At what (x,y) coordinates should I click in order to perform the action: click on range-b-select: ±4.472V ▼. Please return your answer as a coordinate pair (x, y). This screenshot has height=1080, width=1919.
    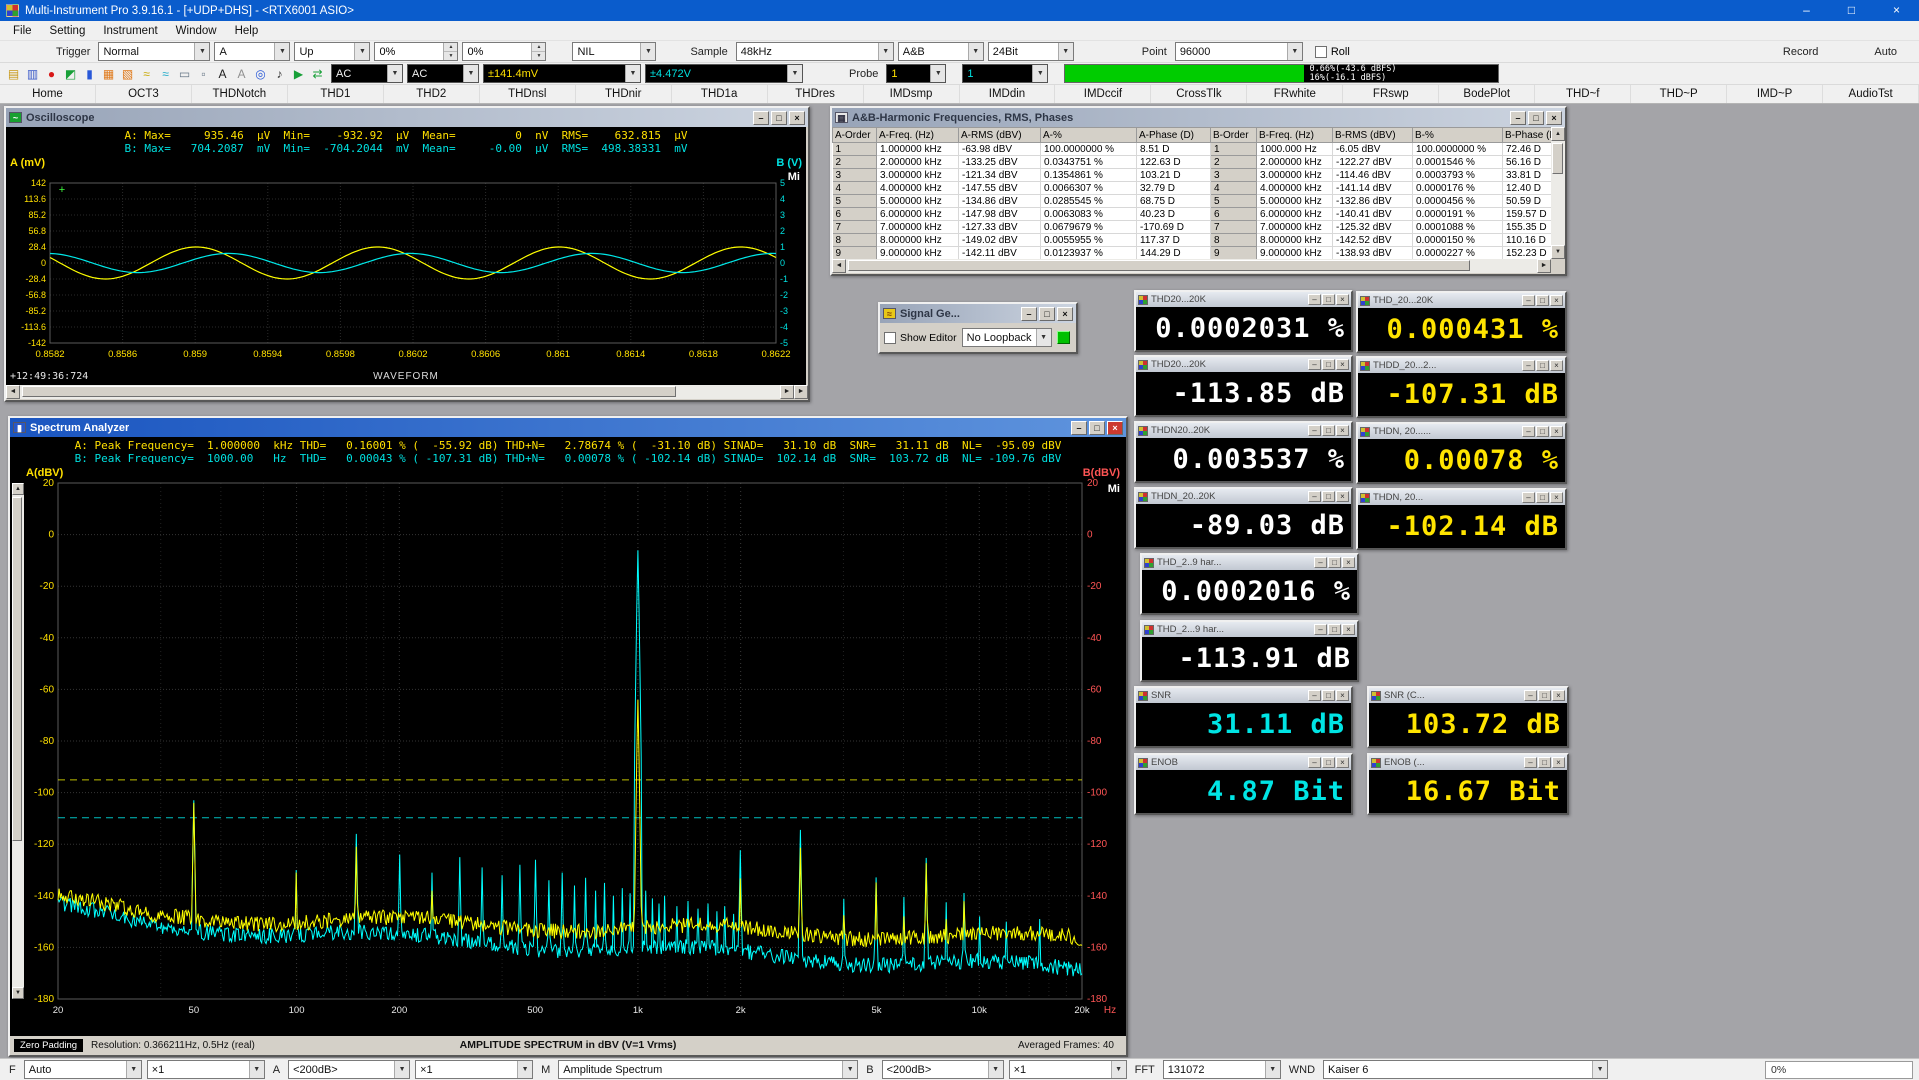
    Looking at the image, I should click on (724, 73).